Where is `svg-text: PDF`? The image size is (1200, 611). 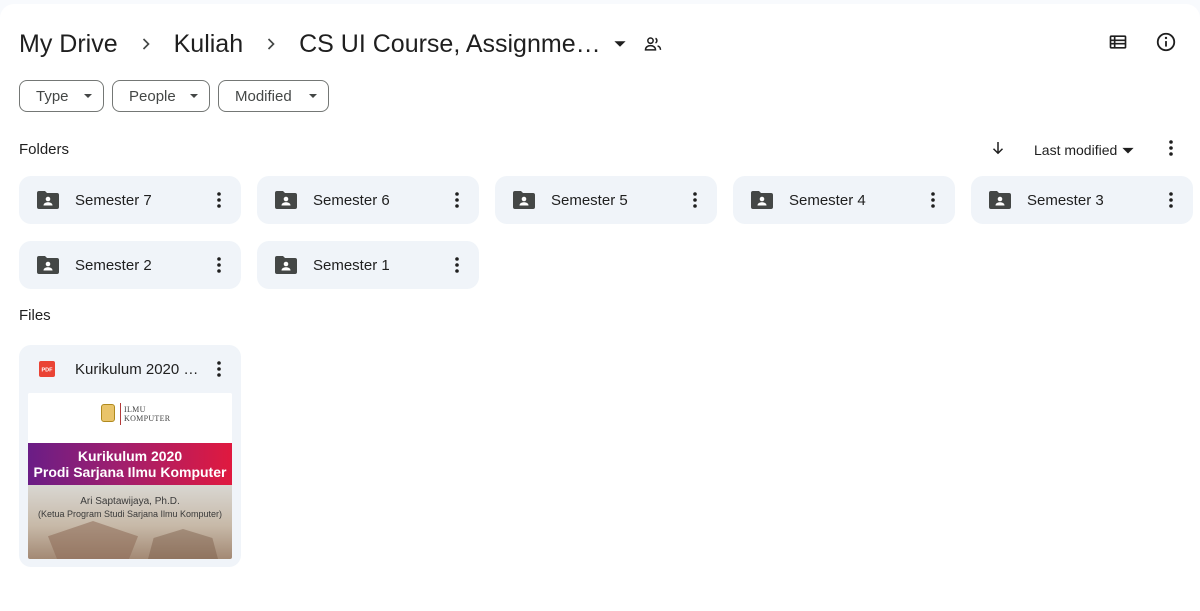 svg-text: PDF is located at coordinates (48, 371).